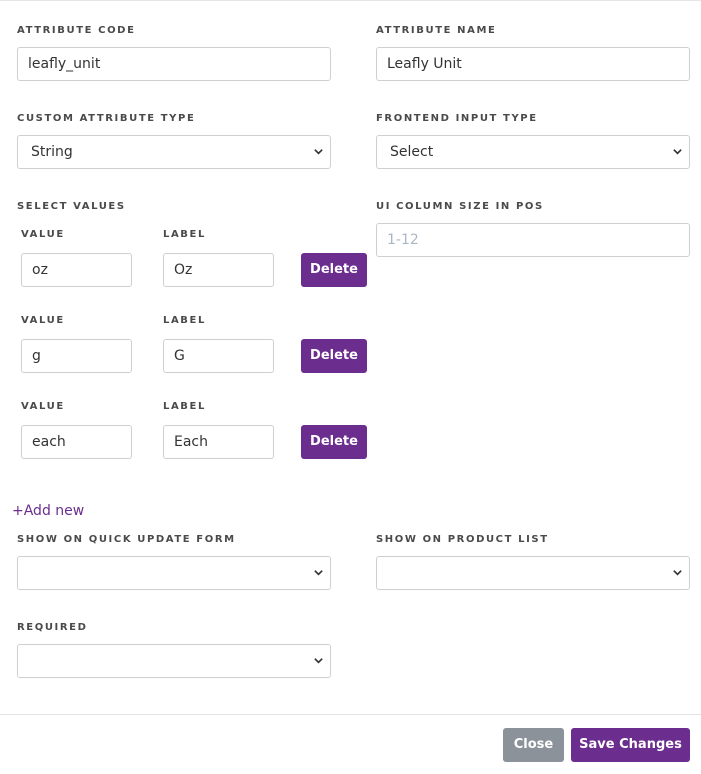 The height and width of the screenshot is (774, 701). I want to click on save-changes-button: Save Changes, so click(630, 745).